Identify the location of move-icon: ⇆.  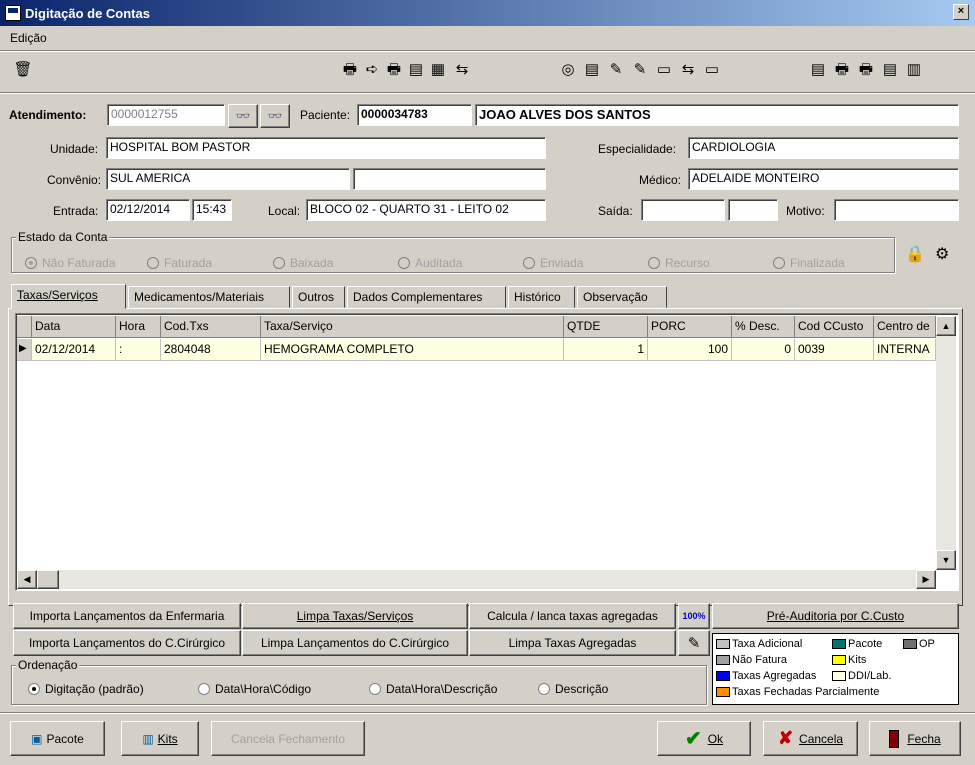
(688, 70).